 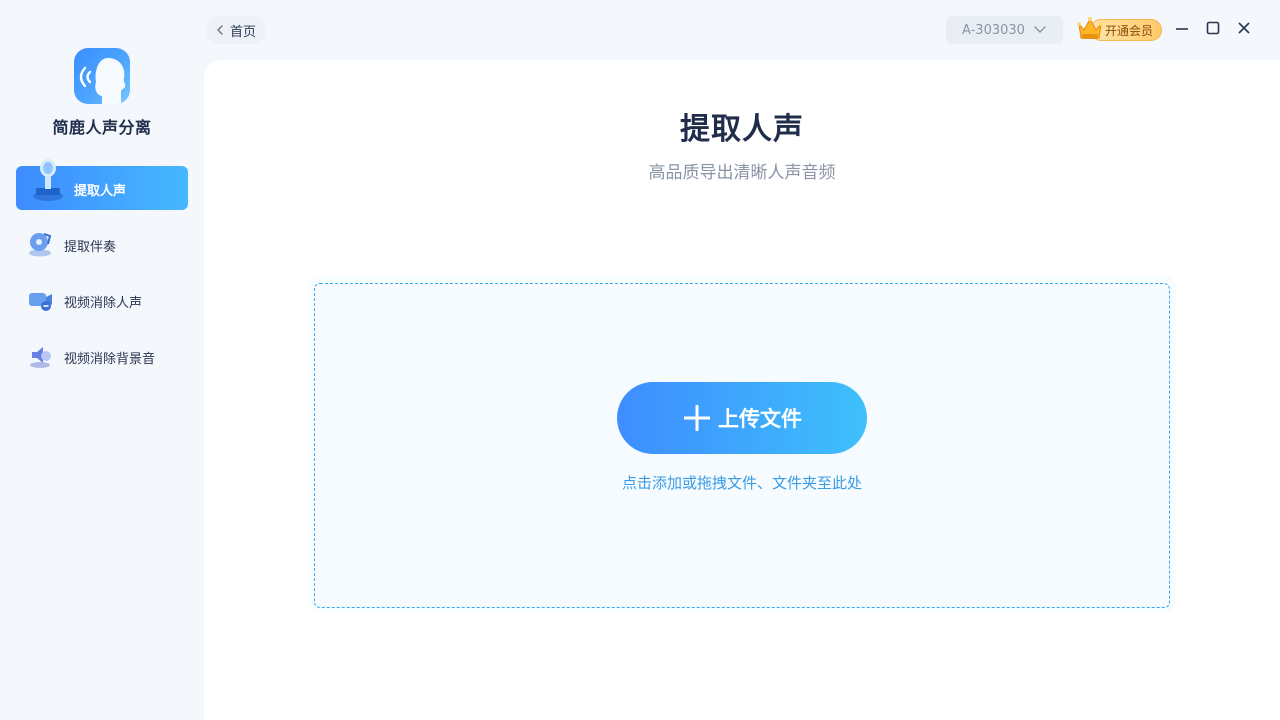 What do you see at coordinates (103, 303) in the screenshot?
I see `sidebar-item-label: 视频消除人声` at bounding box center [103, 303].